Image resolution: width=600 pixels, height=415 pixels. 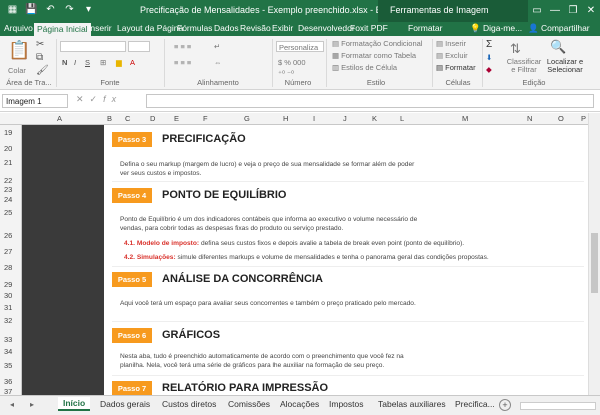 I want to click on font-size-box, so click(x=139, y=46).